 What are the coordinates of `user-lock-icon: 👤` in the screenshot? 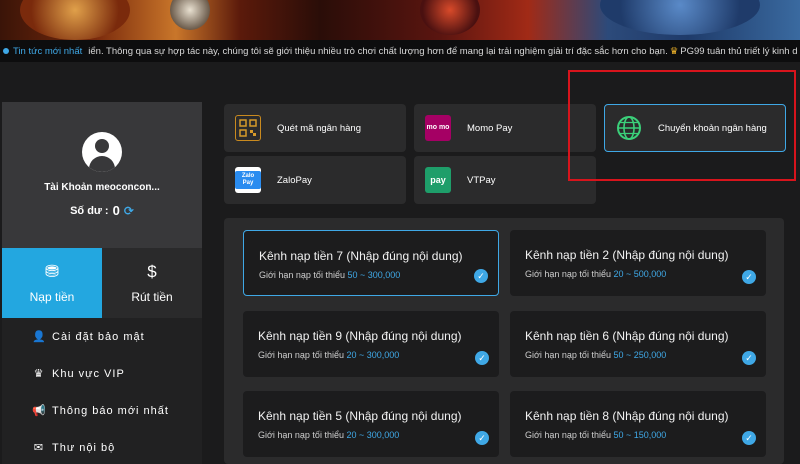 It's located at (39, 337).